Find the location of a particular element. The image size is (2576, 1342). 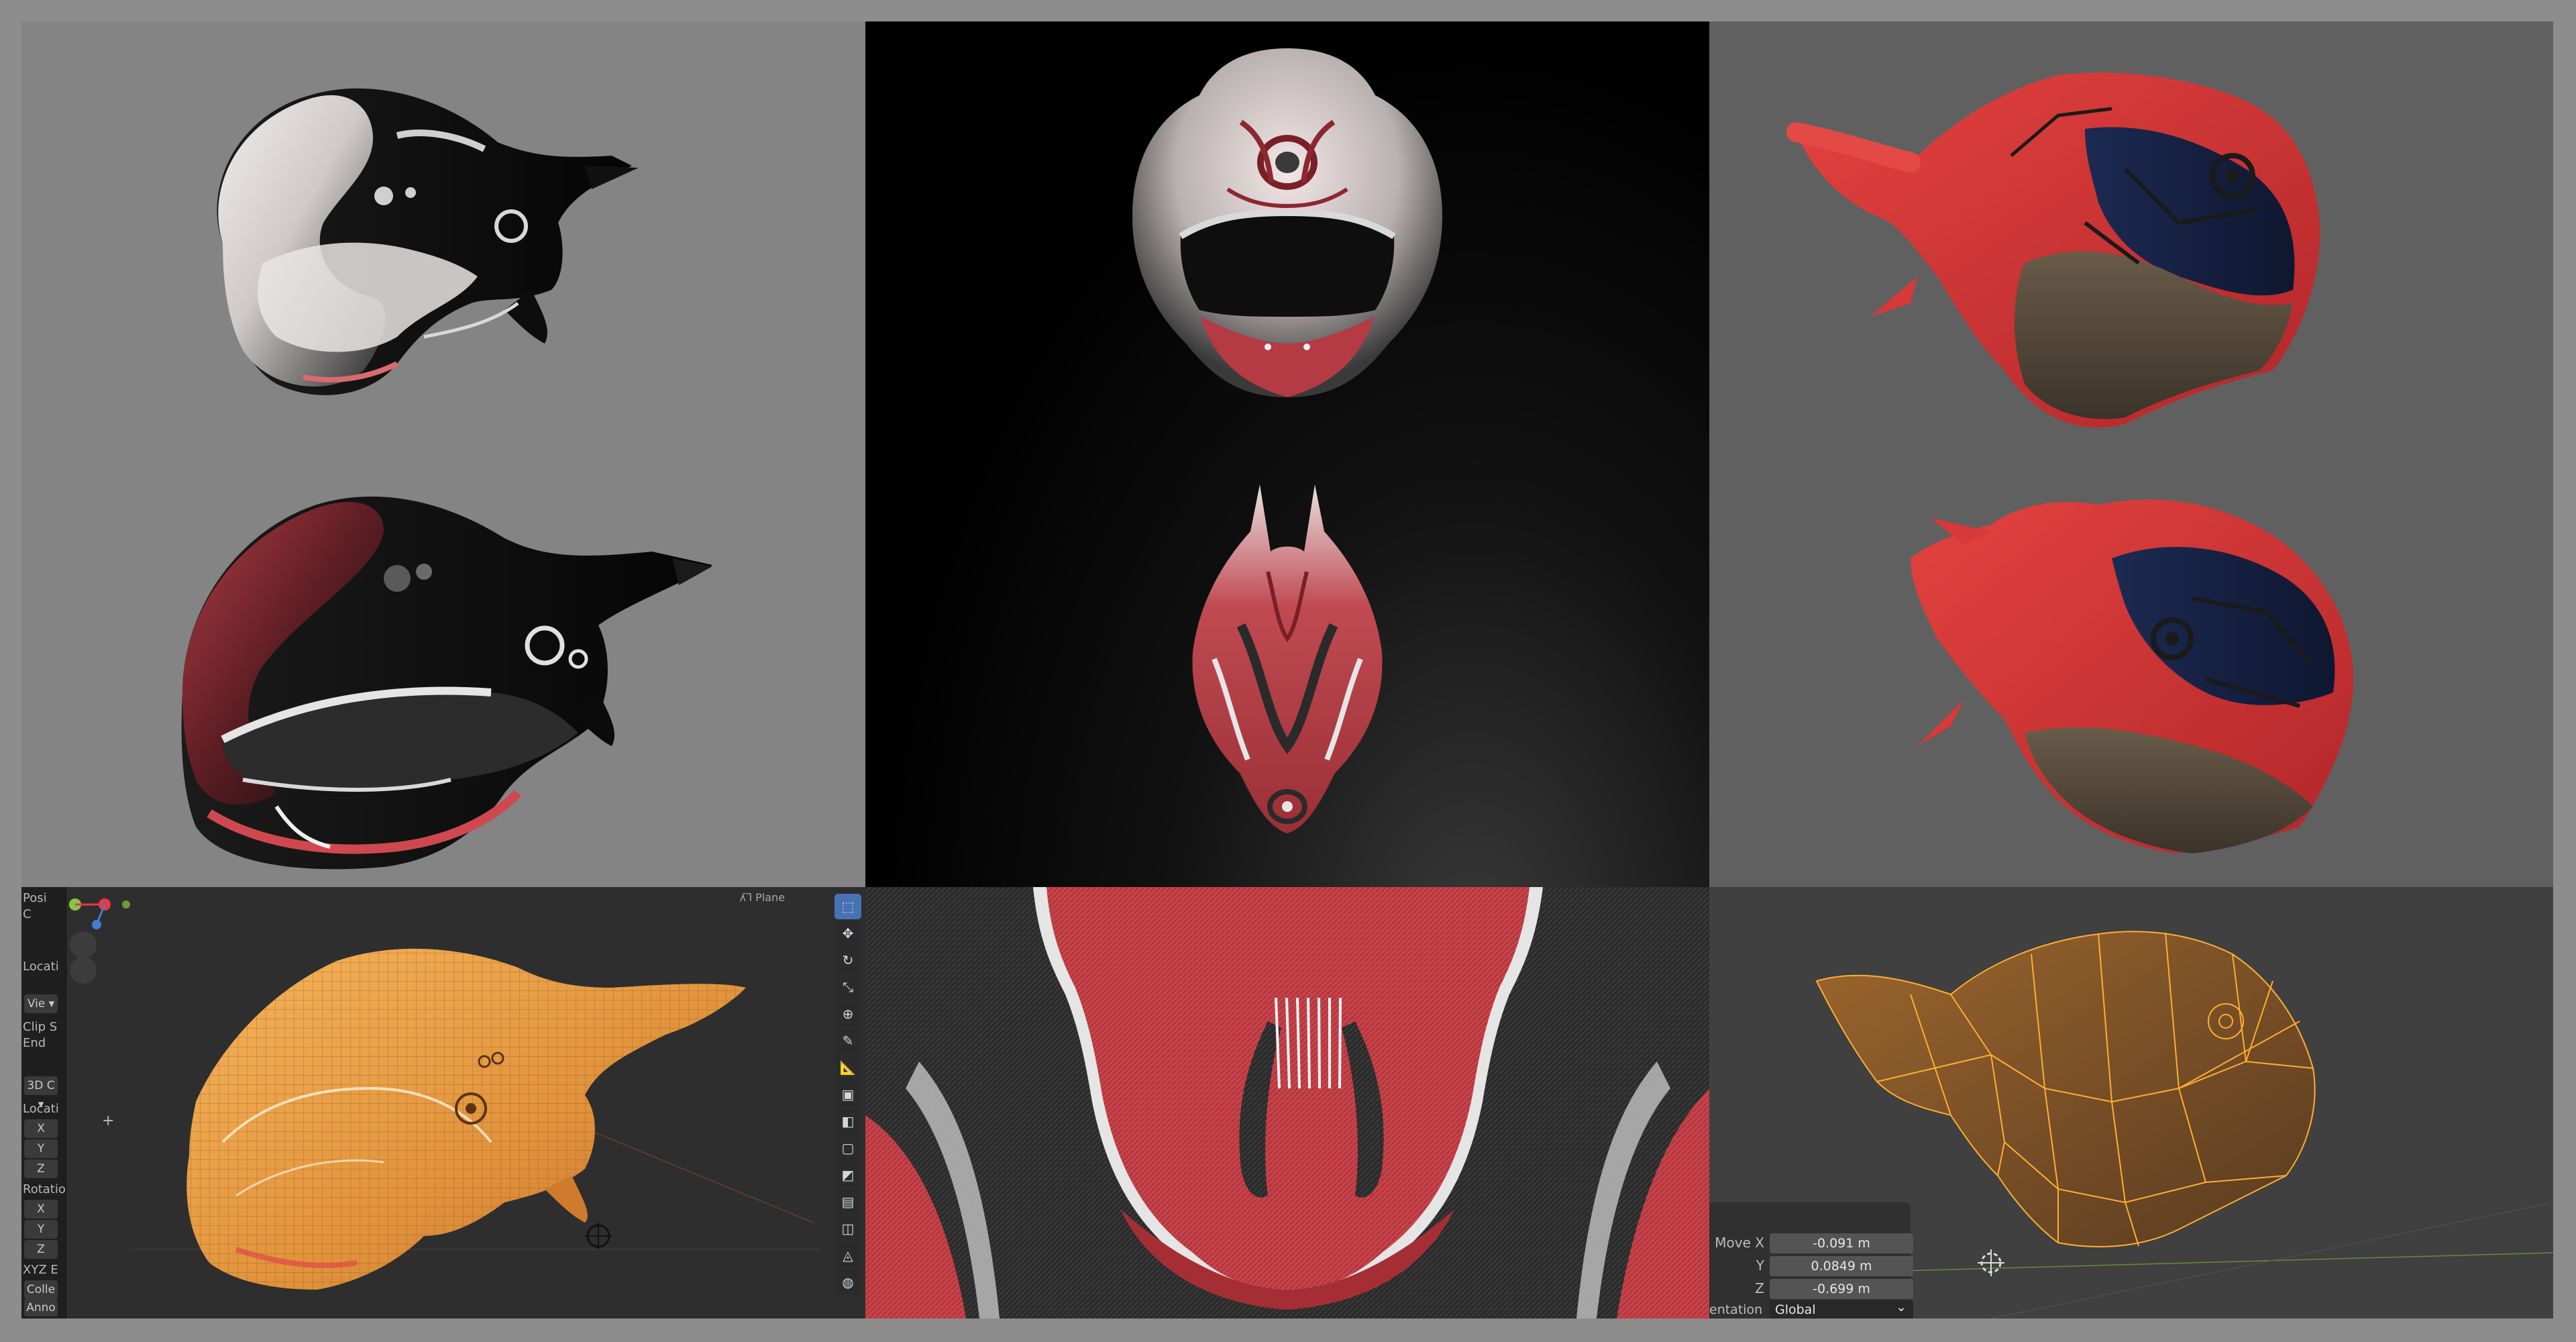

inset-icon: ▢ is located at coordinates (848, 1148).